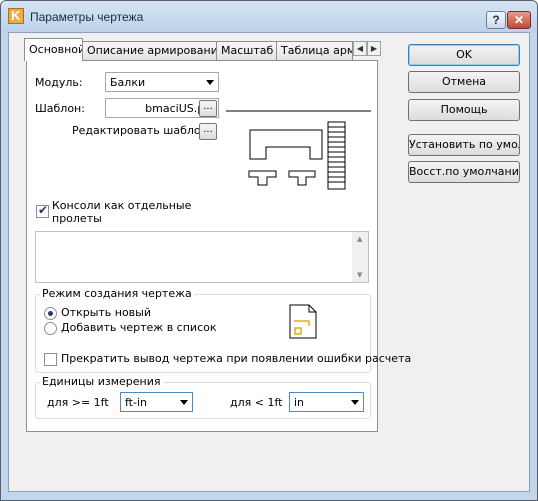 Image resolution: width=538 pixels, height=501 pixels. What do you see at coordinates (60, 108) in the screenshot?
I see `template-label: Шаблон:` at bounding box center [60, 108].